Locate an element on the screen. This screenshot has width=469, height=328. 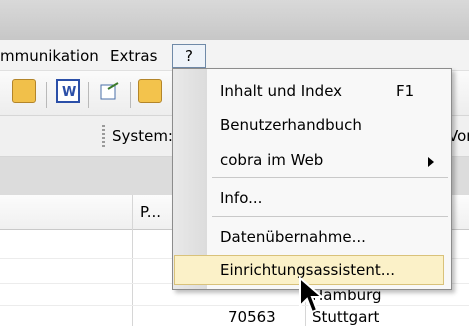
menu-kommunikation: mmunikation is located at coordinates (49, 56).